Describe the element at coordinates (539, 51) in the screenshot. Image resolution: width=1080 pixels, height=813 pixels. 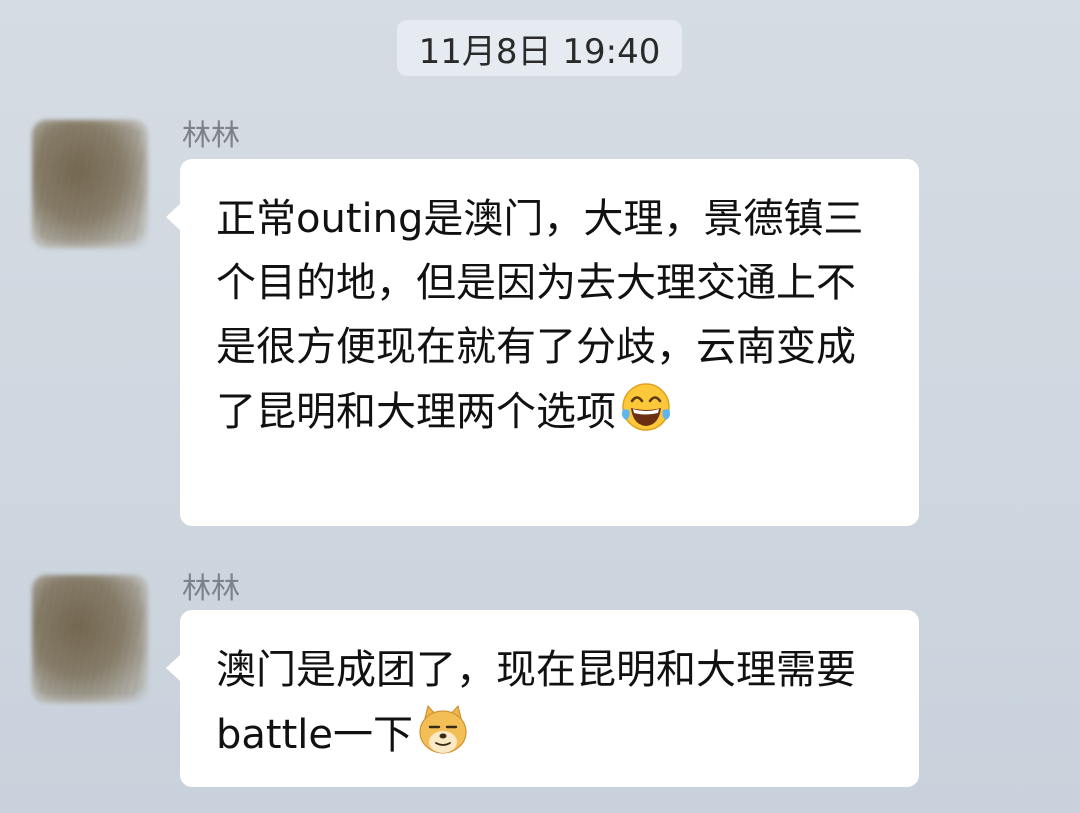
I see `timestamp-text: 11月8日 19:40` at that location.